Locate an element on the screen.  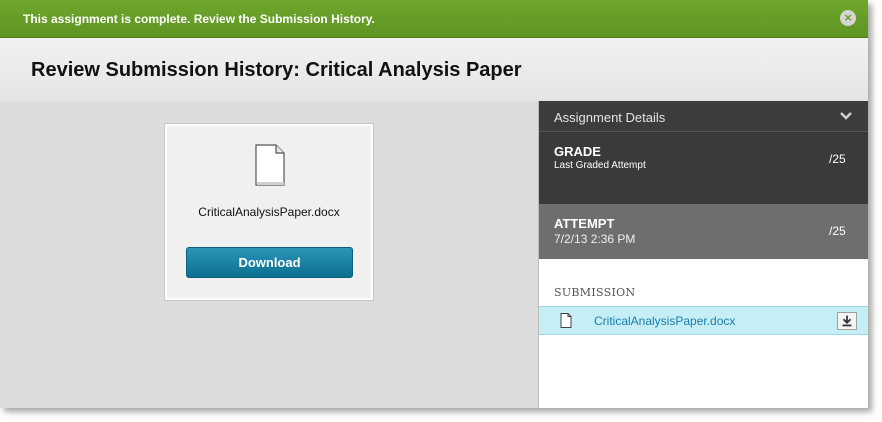
attempt-score: /25 is located at coordinates (837, 231).